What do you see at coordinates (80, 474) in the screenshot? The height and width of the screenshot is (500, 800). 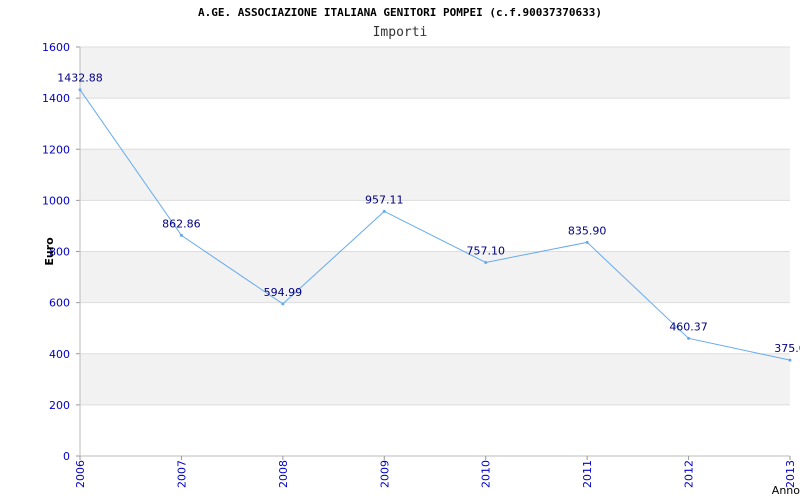 I see `x-tick-label: 2006` at bounding box center [80, 474].